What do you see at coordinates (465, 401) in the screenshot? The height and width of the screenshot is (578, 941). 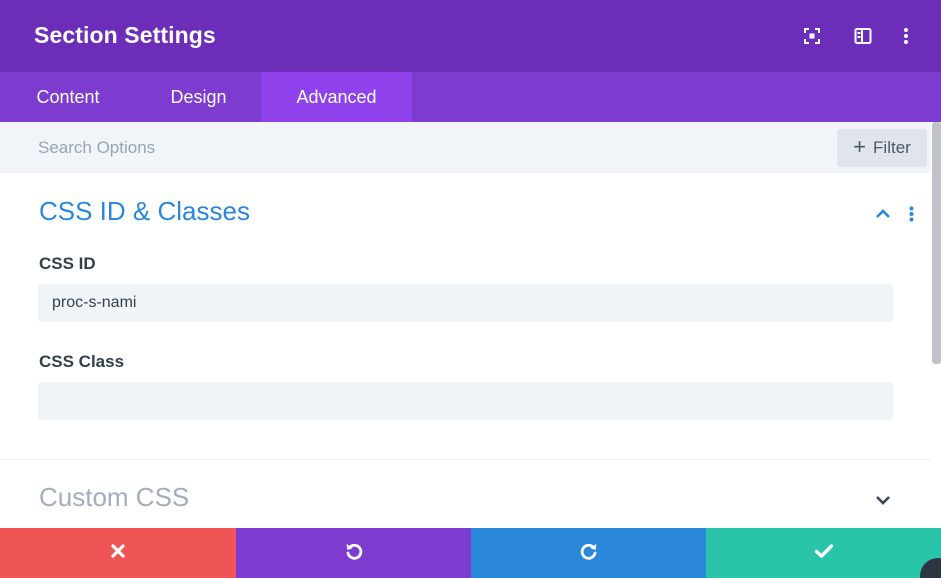 I see `css-class-input` at bounding box center [465, 401].